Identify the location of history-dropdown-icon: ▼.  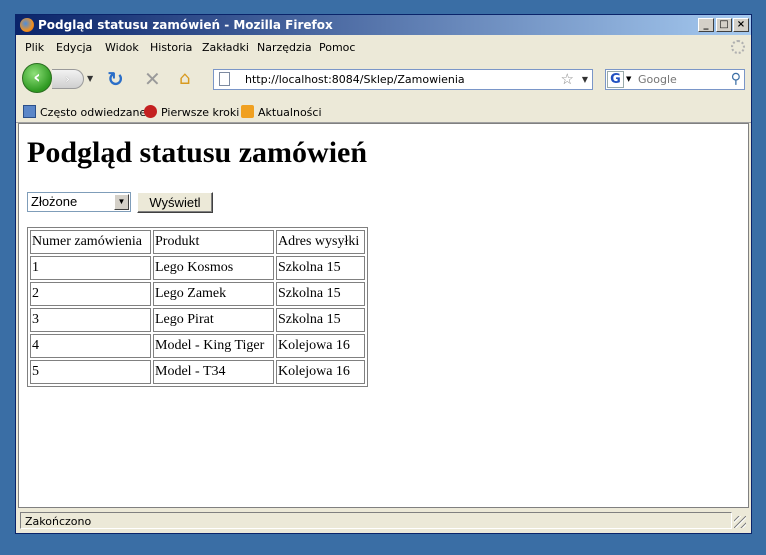
(90, 78).